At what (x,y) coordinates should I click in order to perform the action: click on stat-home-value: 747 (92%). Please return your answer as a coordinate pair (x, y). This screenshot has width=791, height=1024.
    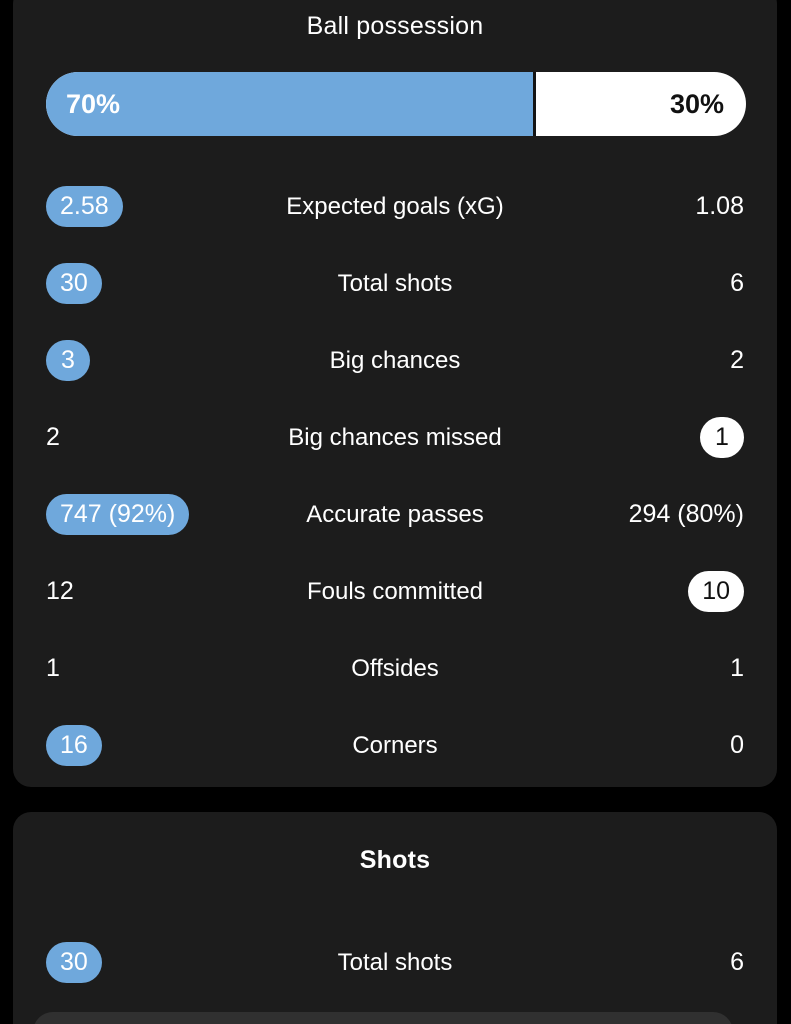
    Looking at the image, I should click on (118, 514).